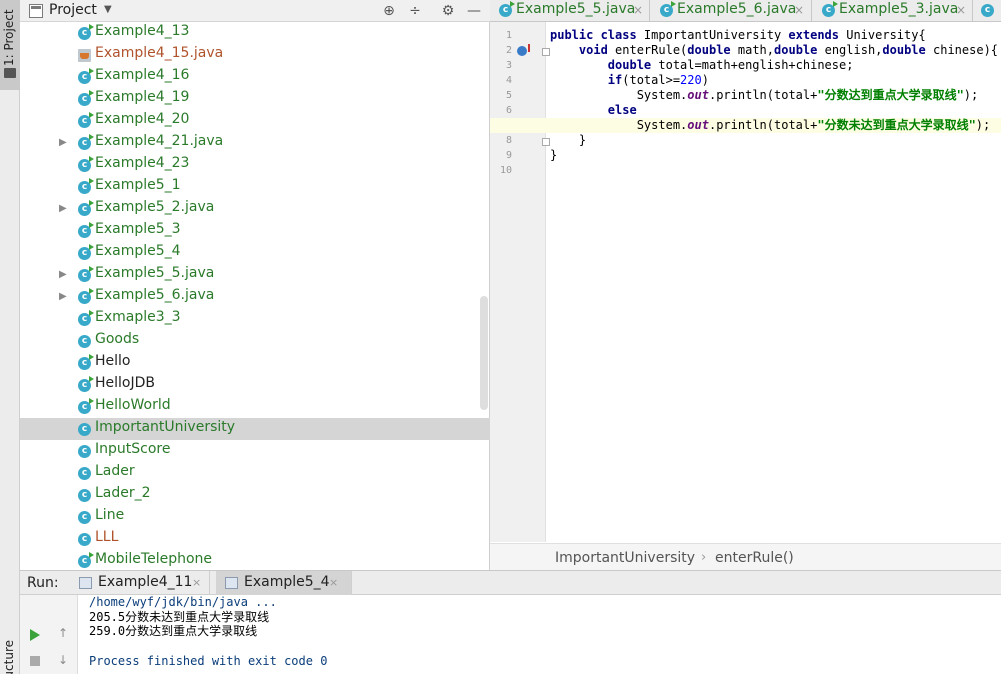 The image size is (1001, 674). I want to click on structure-tool-tab: Structure, so click(9, 657).